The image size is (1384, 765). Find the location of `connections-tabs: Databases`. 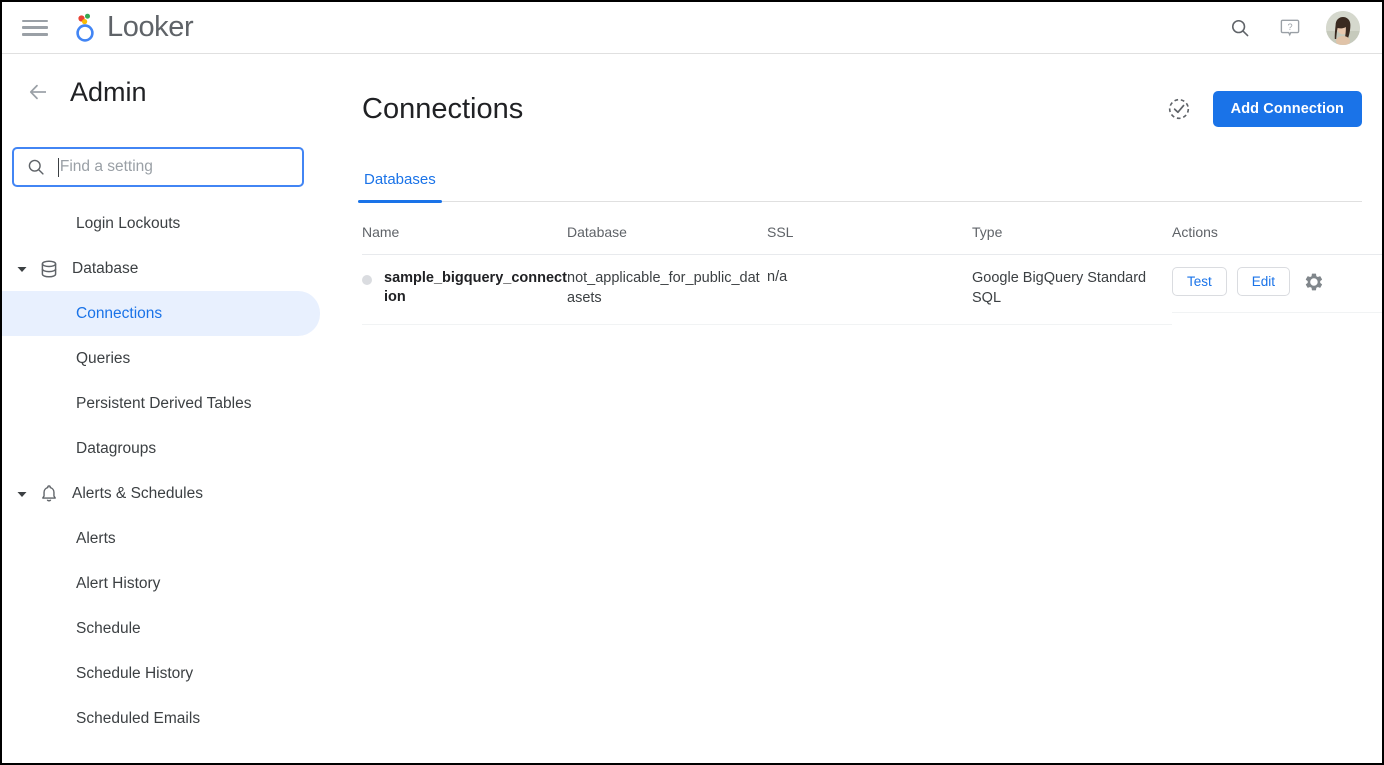

connections-tabs: Databases is located at coordinates (860, 187).